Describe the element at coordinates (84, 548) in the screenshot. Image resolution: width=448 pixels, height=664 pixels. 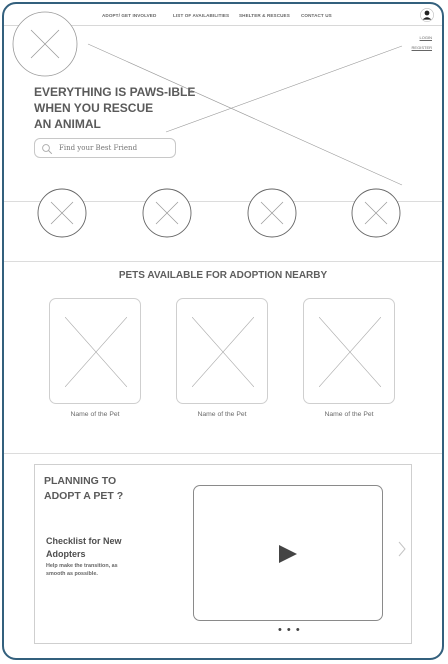
I see `checklist-title: Checklist for New Adopters` at that location.